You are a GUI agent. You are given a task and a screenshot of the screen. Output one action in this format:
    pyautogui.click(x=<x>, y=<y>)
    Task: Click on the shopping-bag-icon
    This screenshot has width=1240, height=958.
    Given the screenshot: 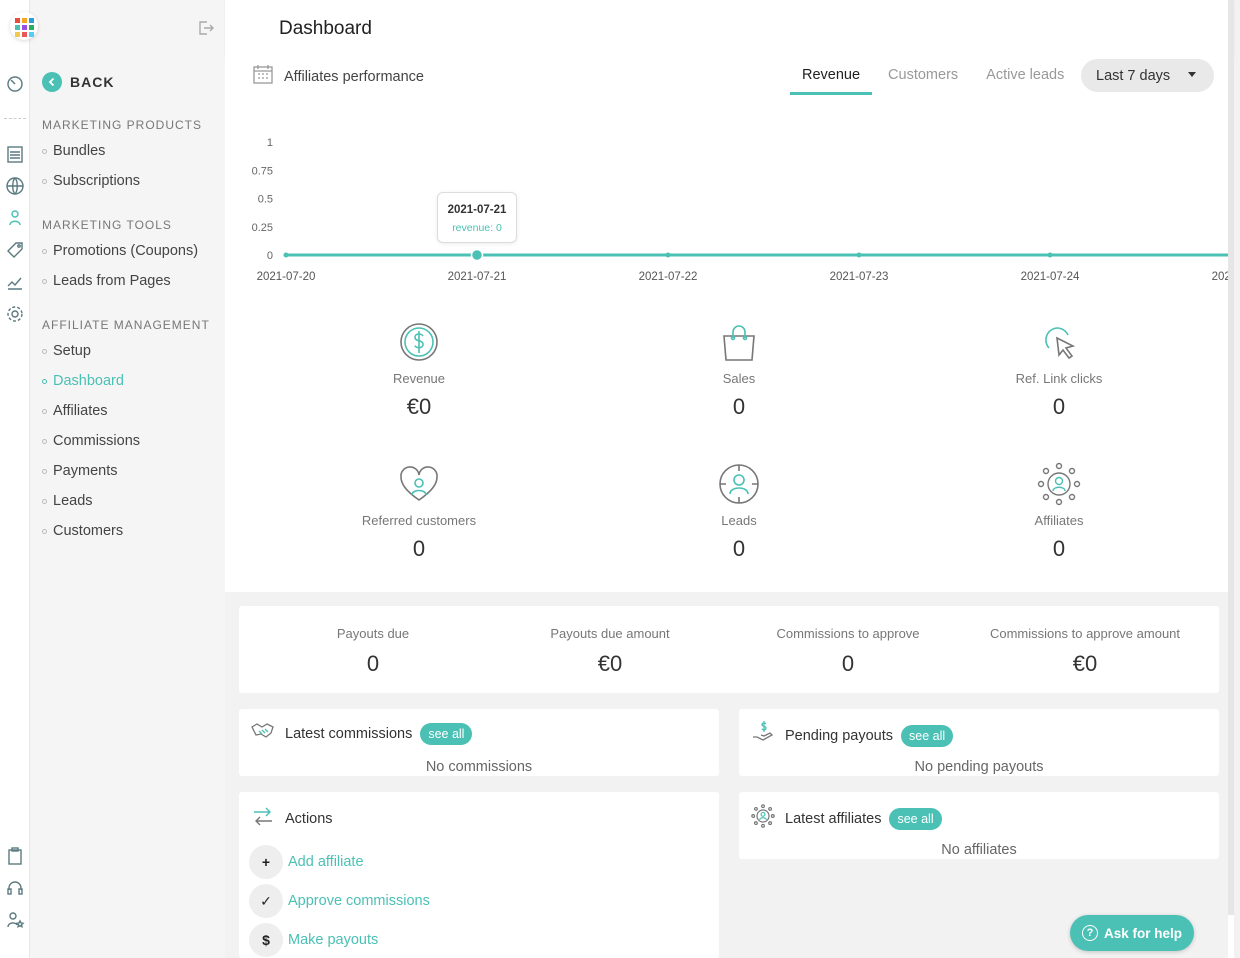 What is the action you would take?
    pyautogui.click(x=739, y=342)
    